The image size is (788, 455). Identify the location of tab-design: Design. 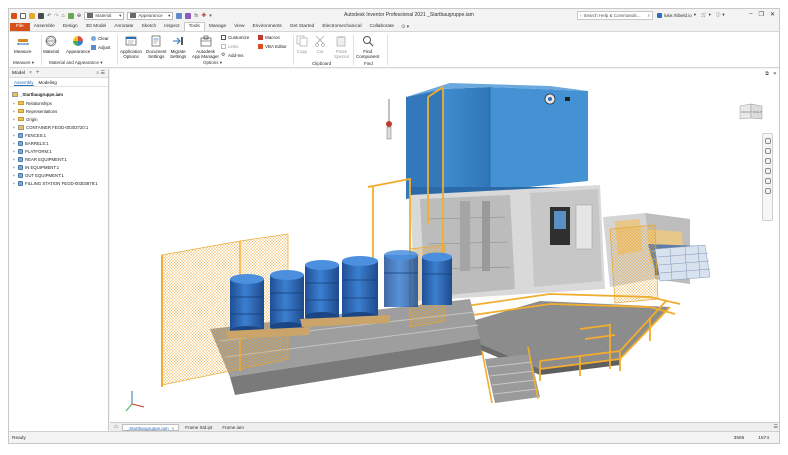
(70, 27).